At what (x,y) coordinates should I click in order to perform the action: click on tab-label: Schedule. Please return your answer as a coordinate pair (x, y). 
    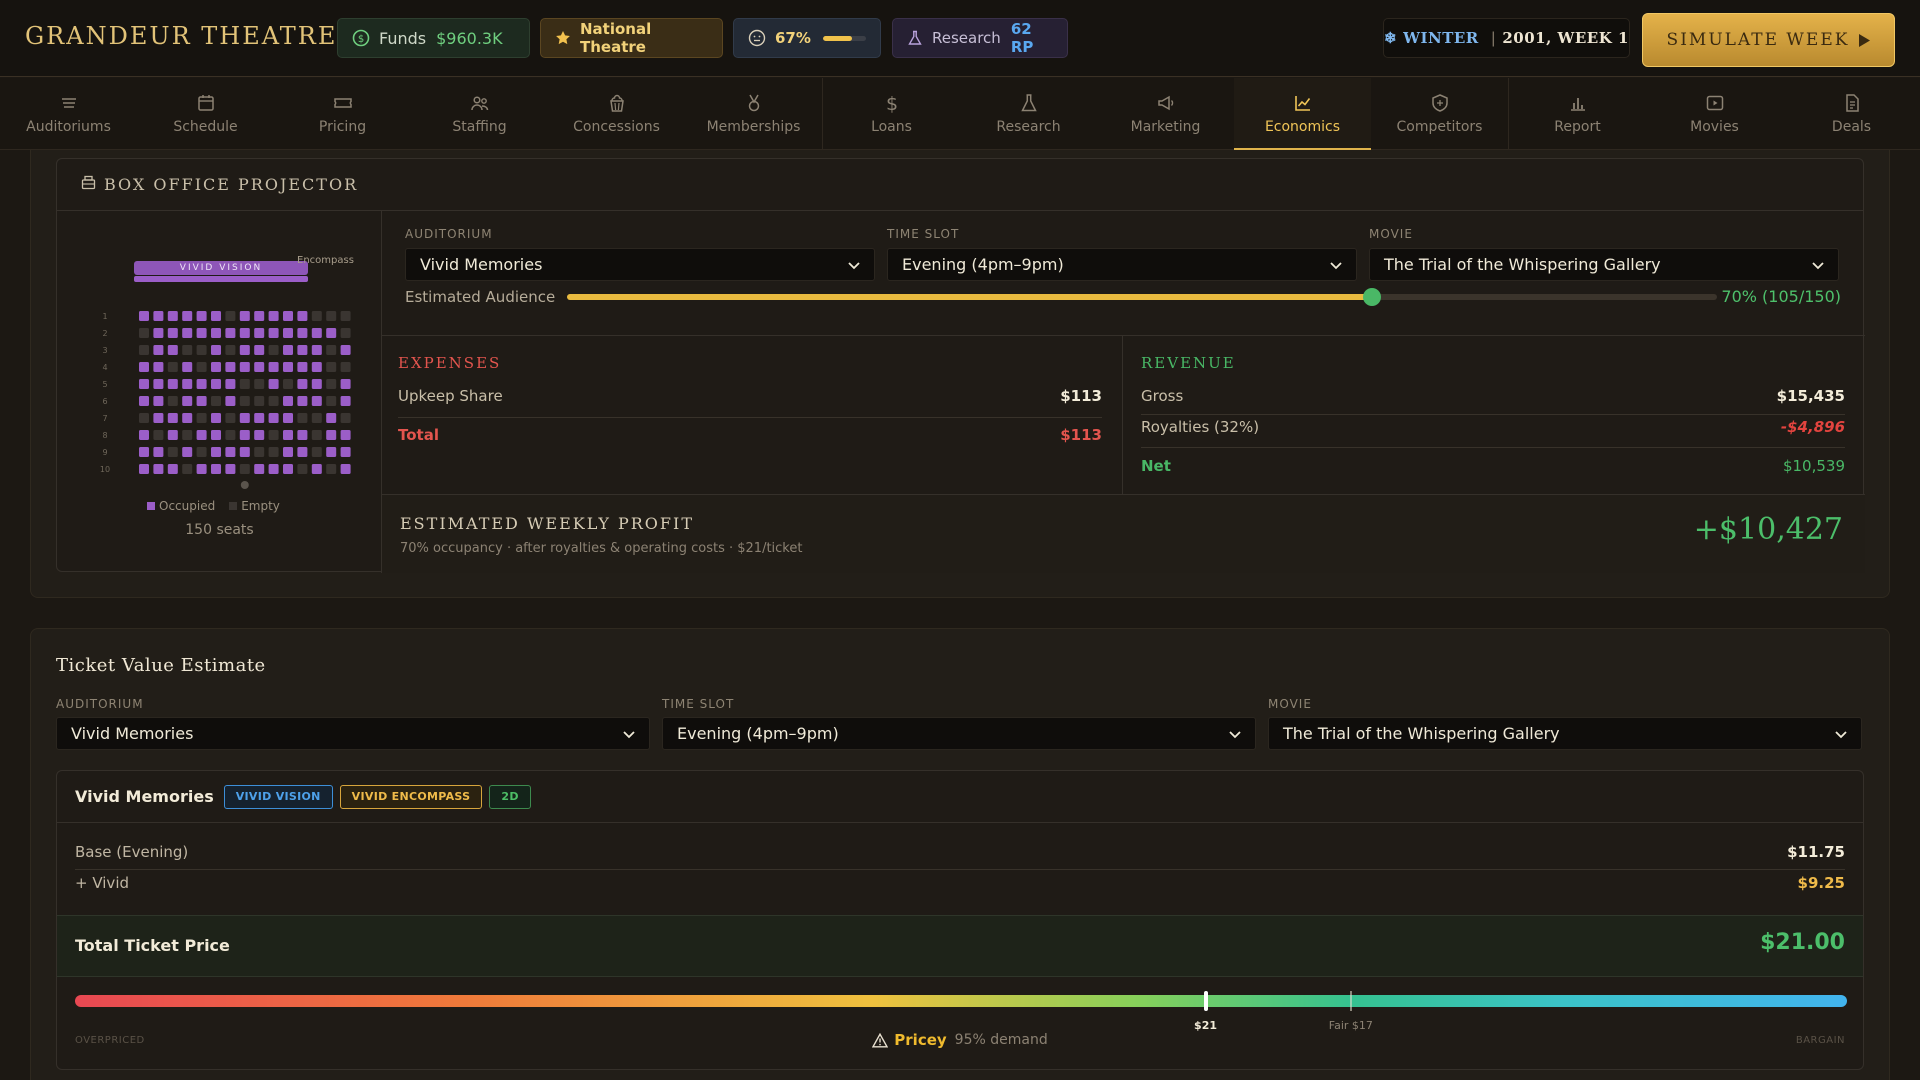
    Looking at the image, I should click on (205, 127).